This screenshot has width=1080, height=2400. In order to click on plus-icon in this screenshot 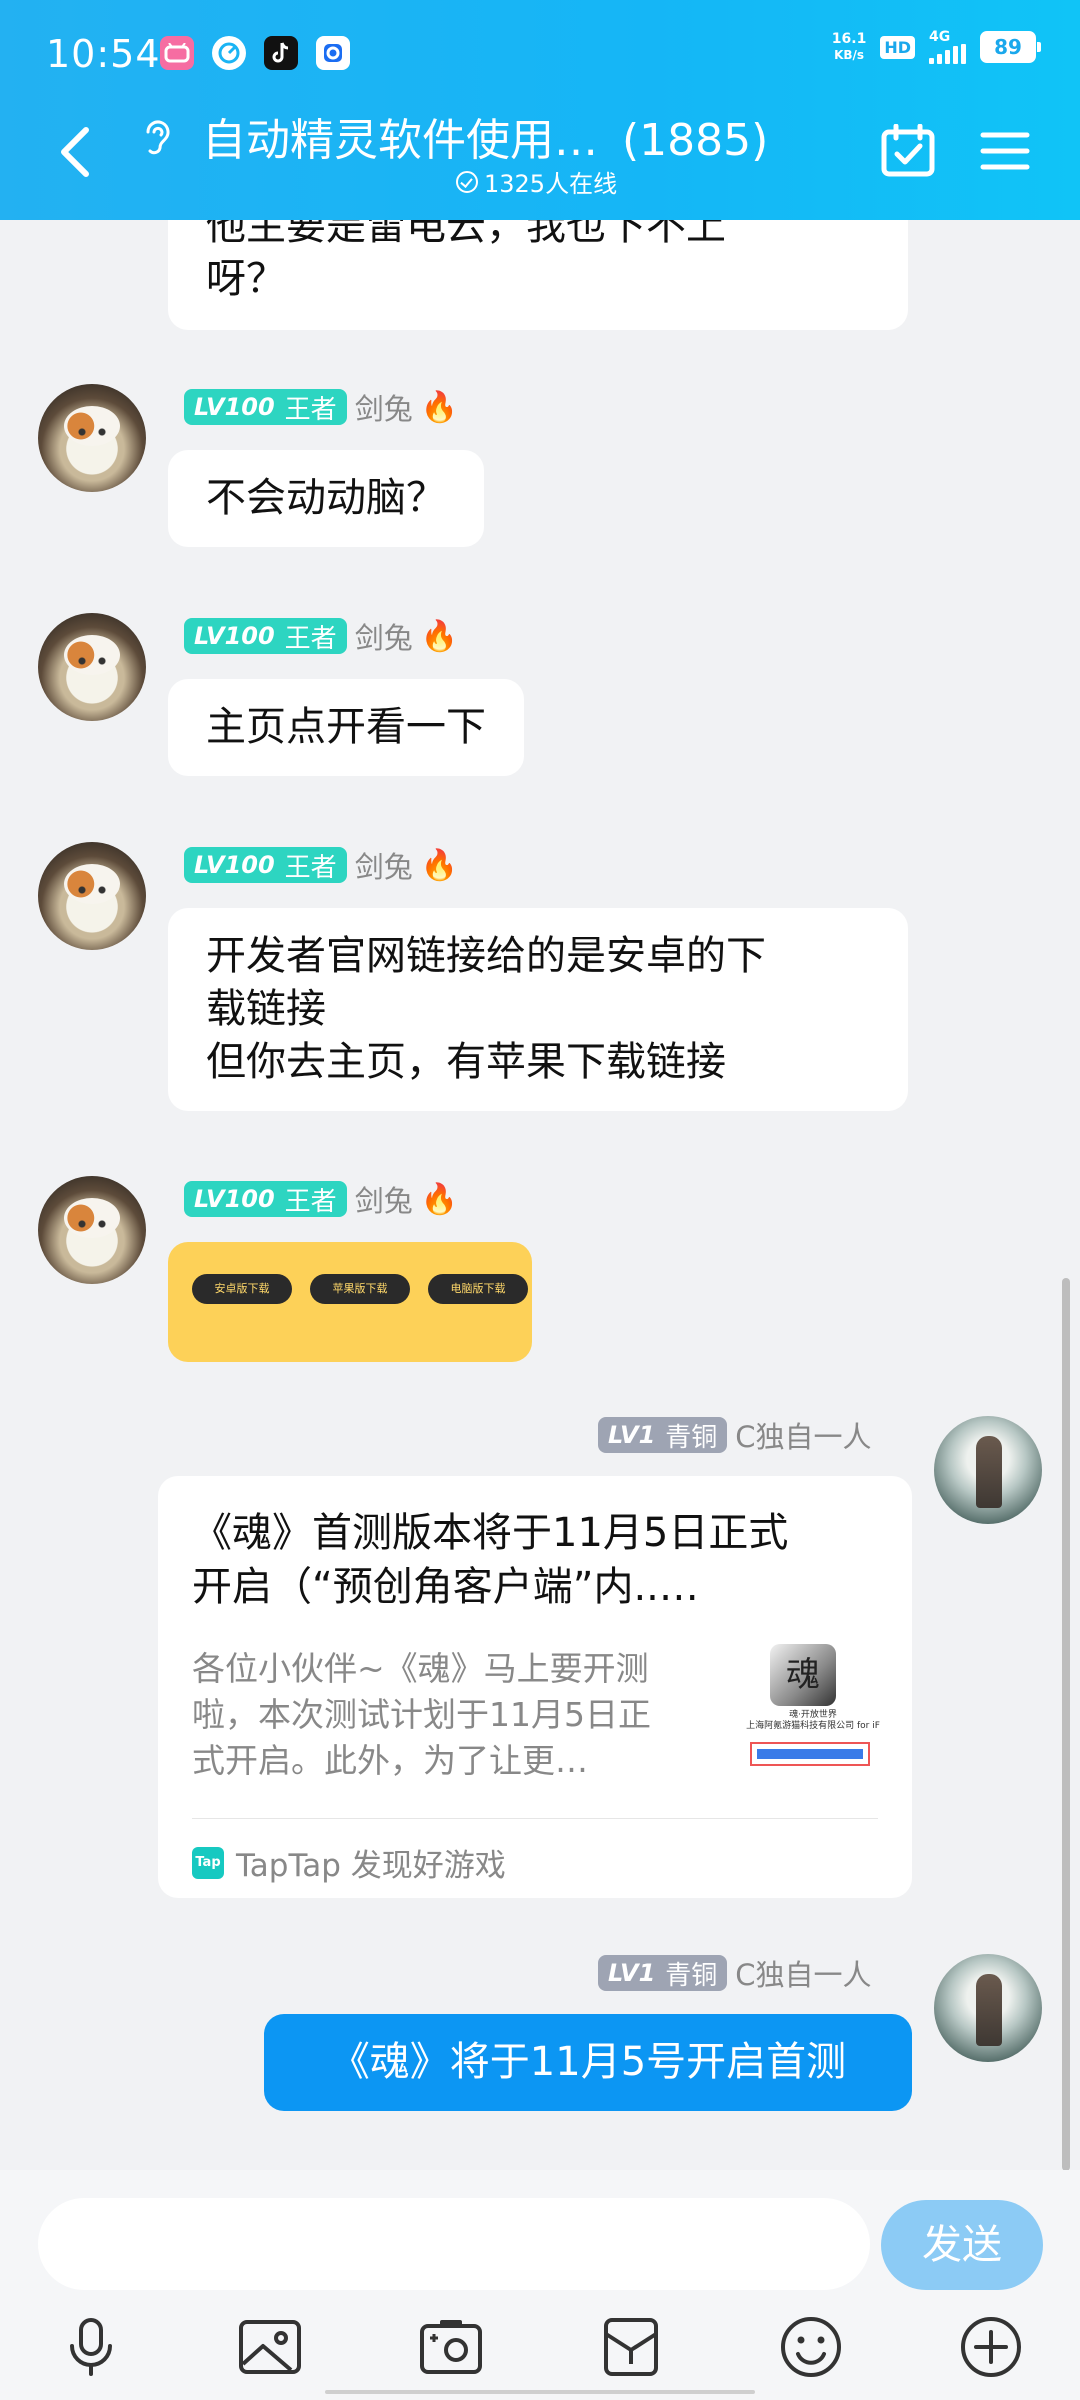, I will do `click(991, 2347)`.